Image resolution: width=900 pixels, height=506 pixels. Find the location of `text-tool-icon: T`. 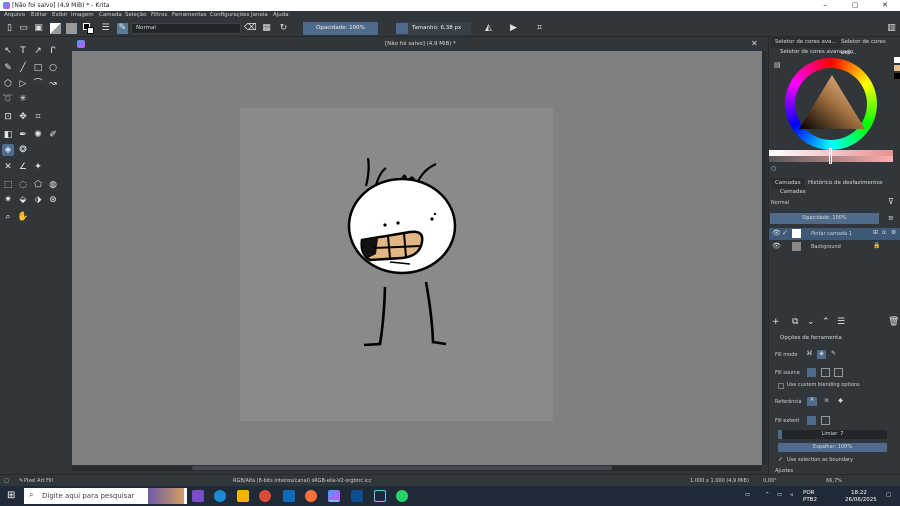

text-tool-icon: T is located at coordinates (23, 51).